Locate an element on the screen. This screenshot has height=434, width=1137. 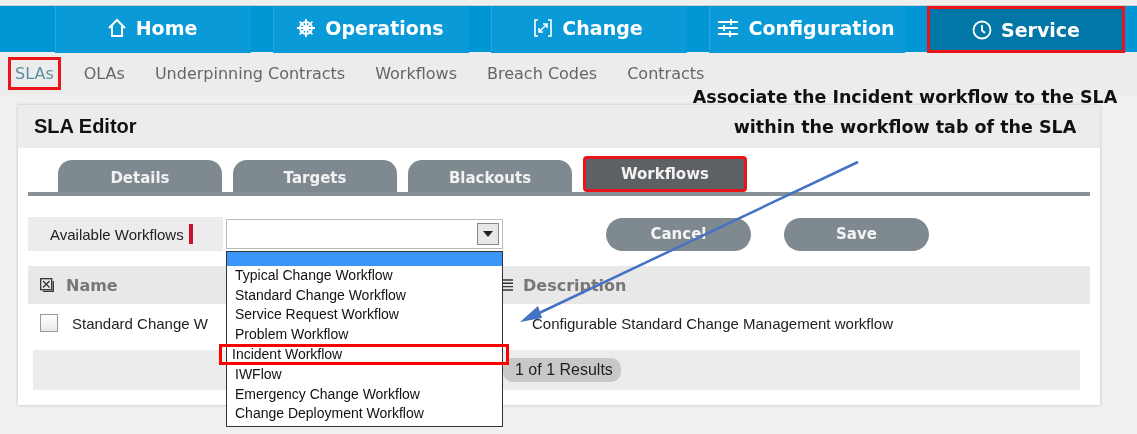
change-icon is located at coordinates (543, 28).